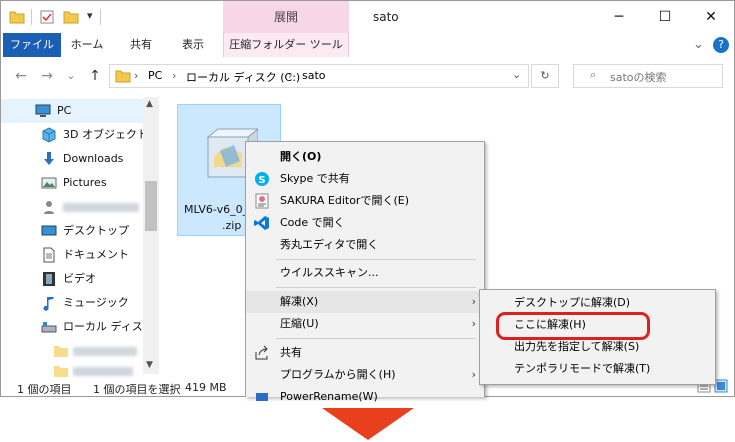 Image resolution: width=735 pixels, height=442 pixels. What do you see at coordinates (368, 424) in the screenshot?
I see `down-arrow-shape` at bounding box center [368, 424].